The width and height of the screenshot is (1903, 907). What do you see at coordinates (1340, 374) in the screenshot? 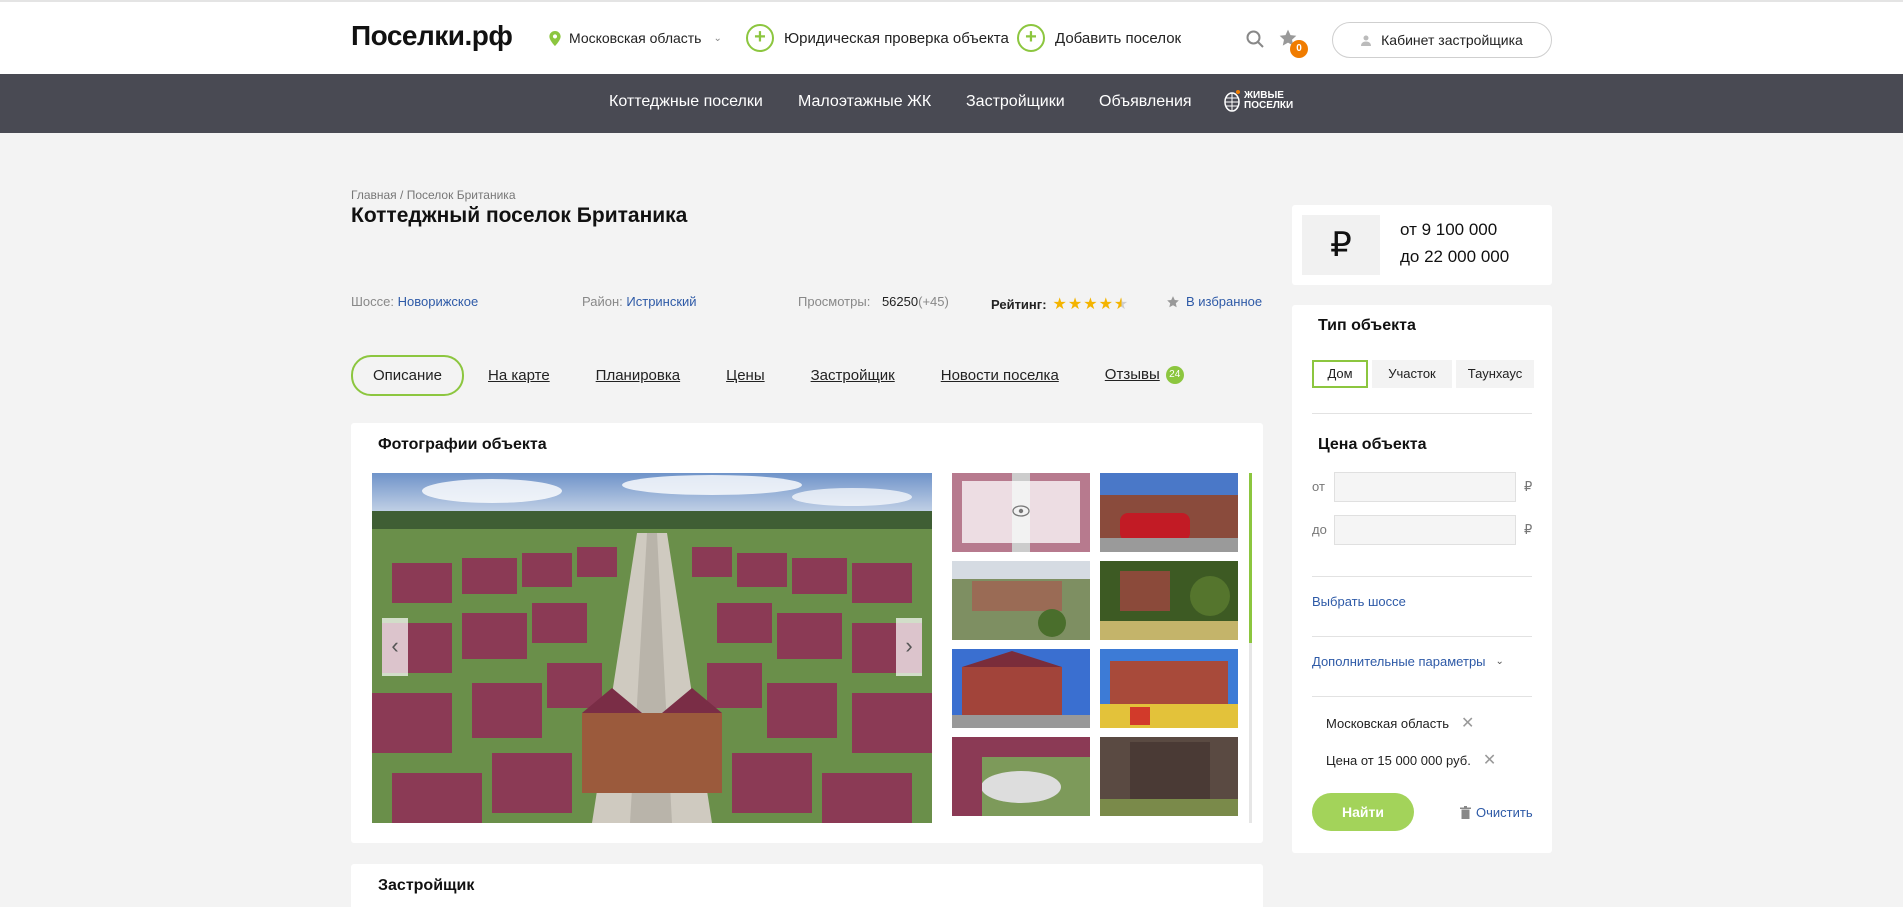
I see `type-house-button: Дом` at bounding box center [1340, 374].